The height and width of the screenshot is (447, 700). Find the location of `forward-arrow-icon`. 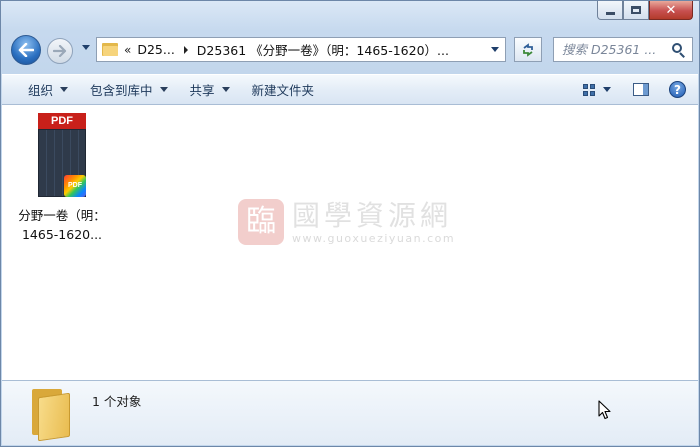

forward-arrow-icon is located at coordinates (60, 51).